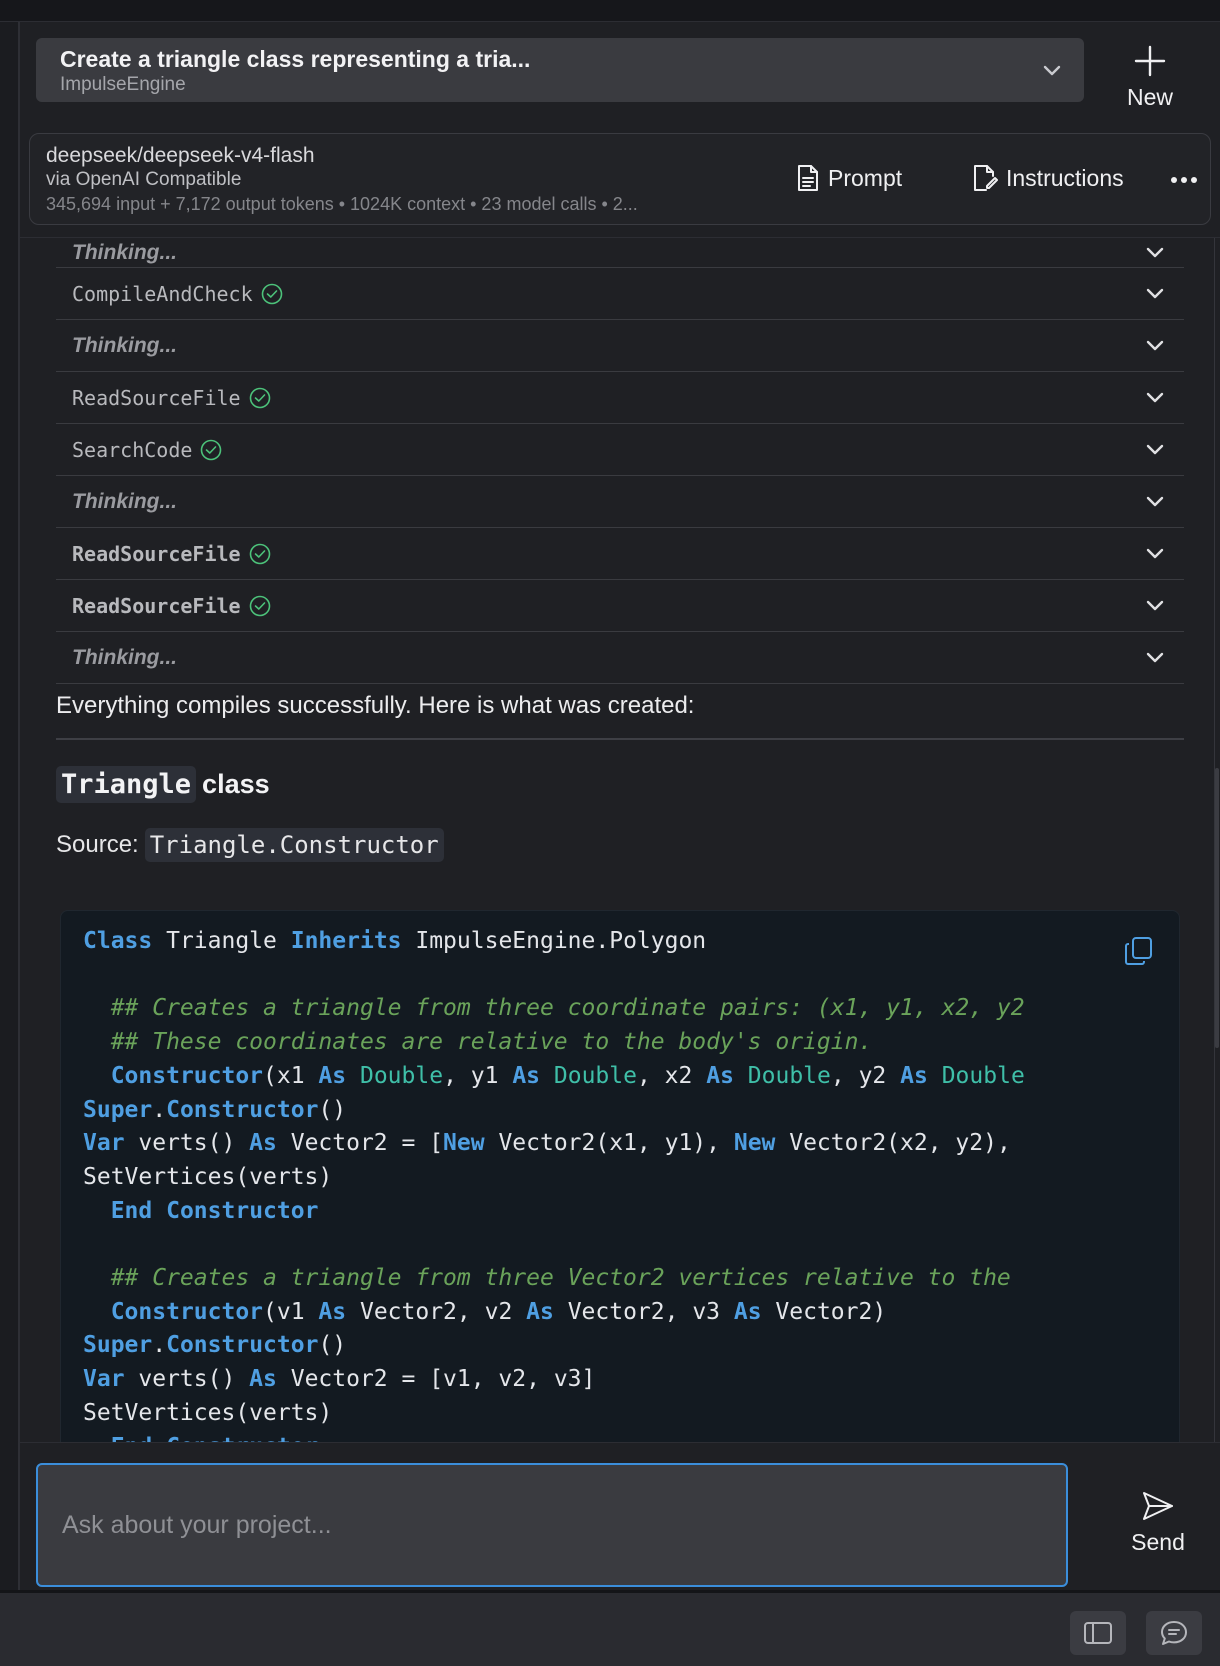  What do you see at coordinates (1158, 1506) in the screenshot?
I see `send-icon` at bounding box center [1158, 1506].